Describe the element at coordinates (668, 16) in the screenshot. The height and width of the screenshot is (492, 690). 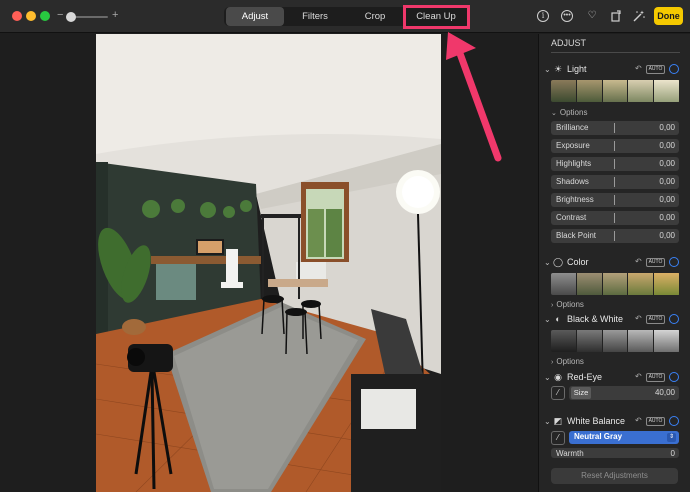
I see `done-button: Done` at that location.